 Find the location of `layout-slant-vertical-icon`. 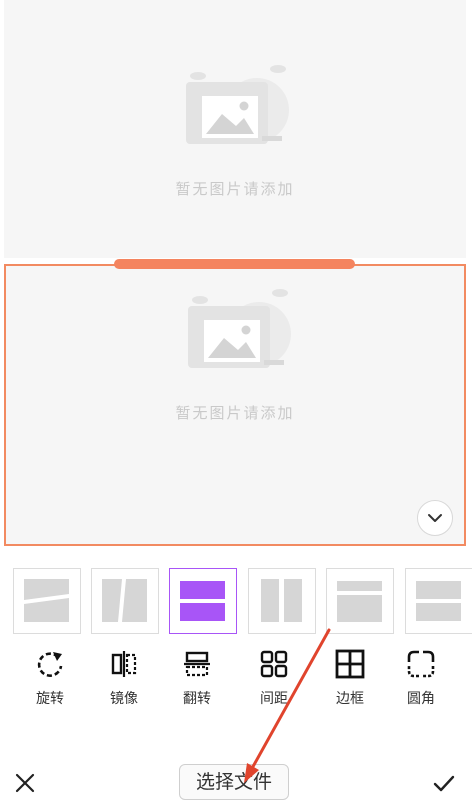

layout-slant-vertical-icon is located at coordinates (124, 600).